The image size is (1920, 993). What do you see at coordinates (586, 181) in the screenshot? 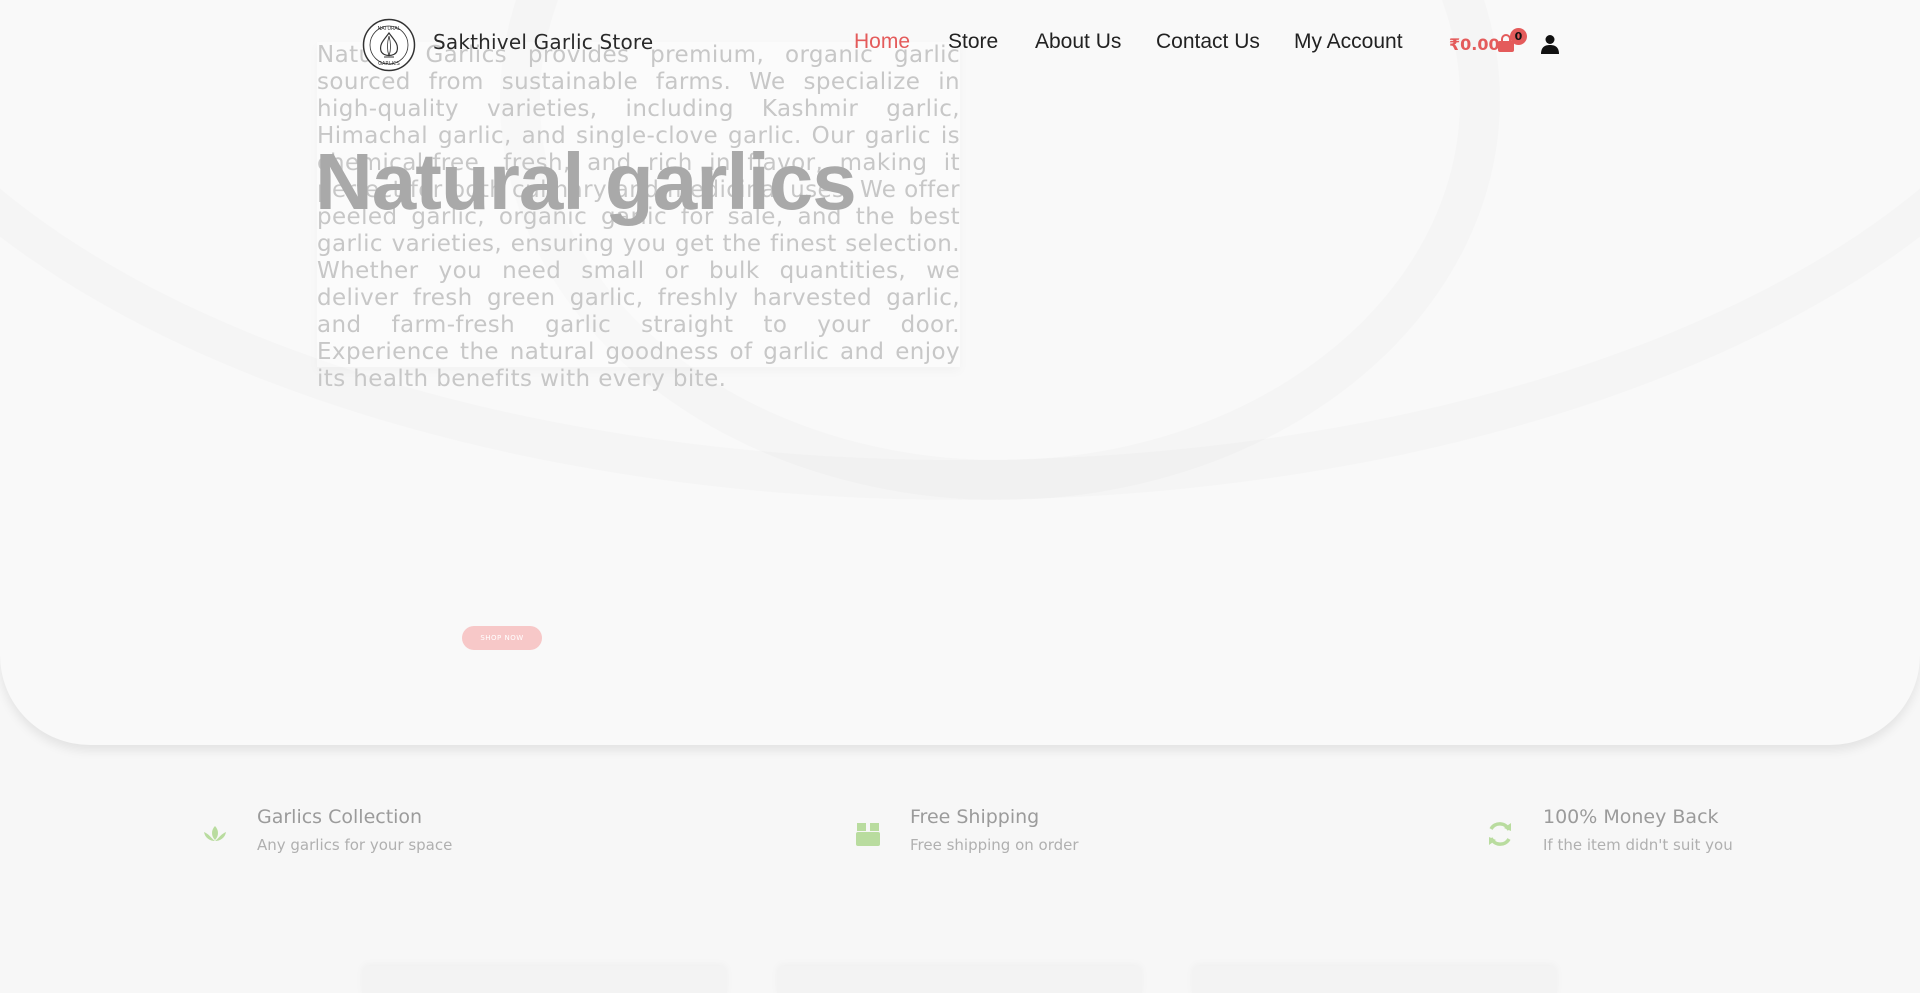
I see `hero-title: Natural garlics` at bounding box center [586, 181].